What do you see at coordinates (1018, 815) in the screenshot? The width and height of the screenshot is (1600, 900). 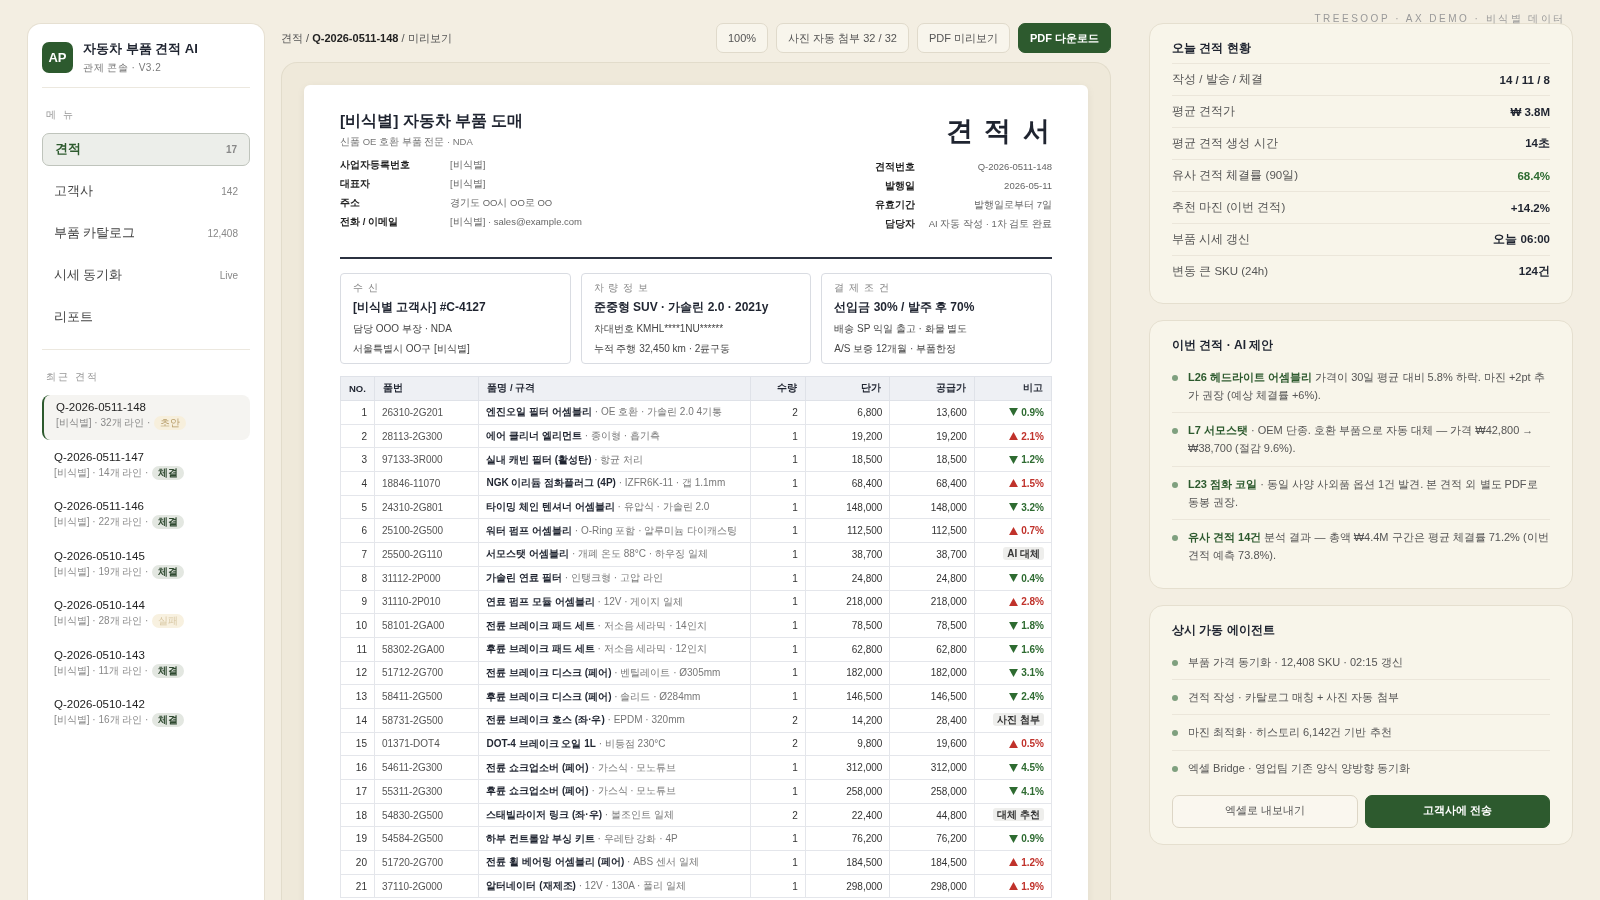 I see `note-tag: 대체 추천` at bounding box center [1018, 815].